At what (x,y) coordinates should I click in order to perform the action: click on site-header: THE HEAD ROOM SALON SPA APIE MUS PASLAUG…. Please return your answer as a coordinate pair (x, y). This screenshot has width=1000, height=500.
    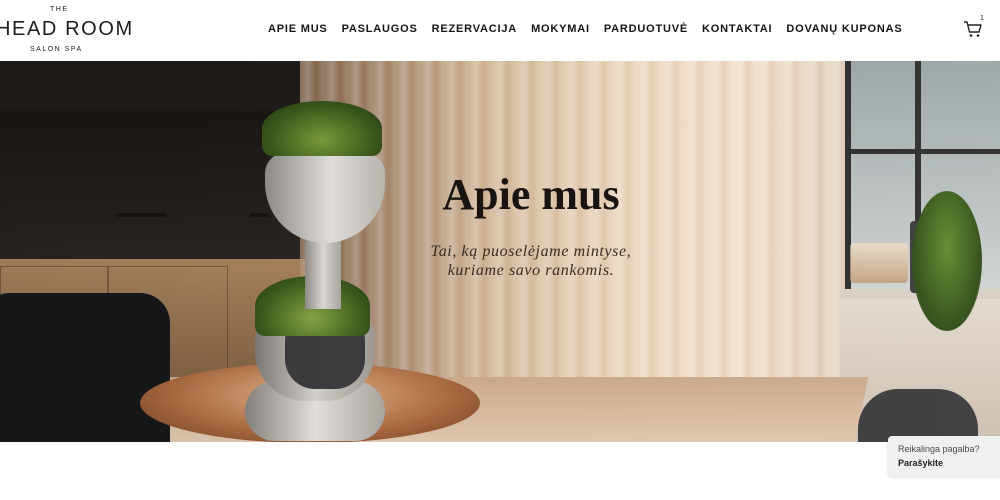
    Looking at the image, I should click on (500, 30).